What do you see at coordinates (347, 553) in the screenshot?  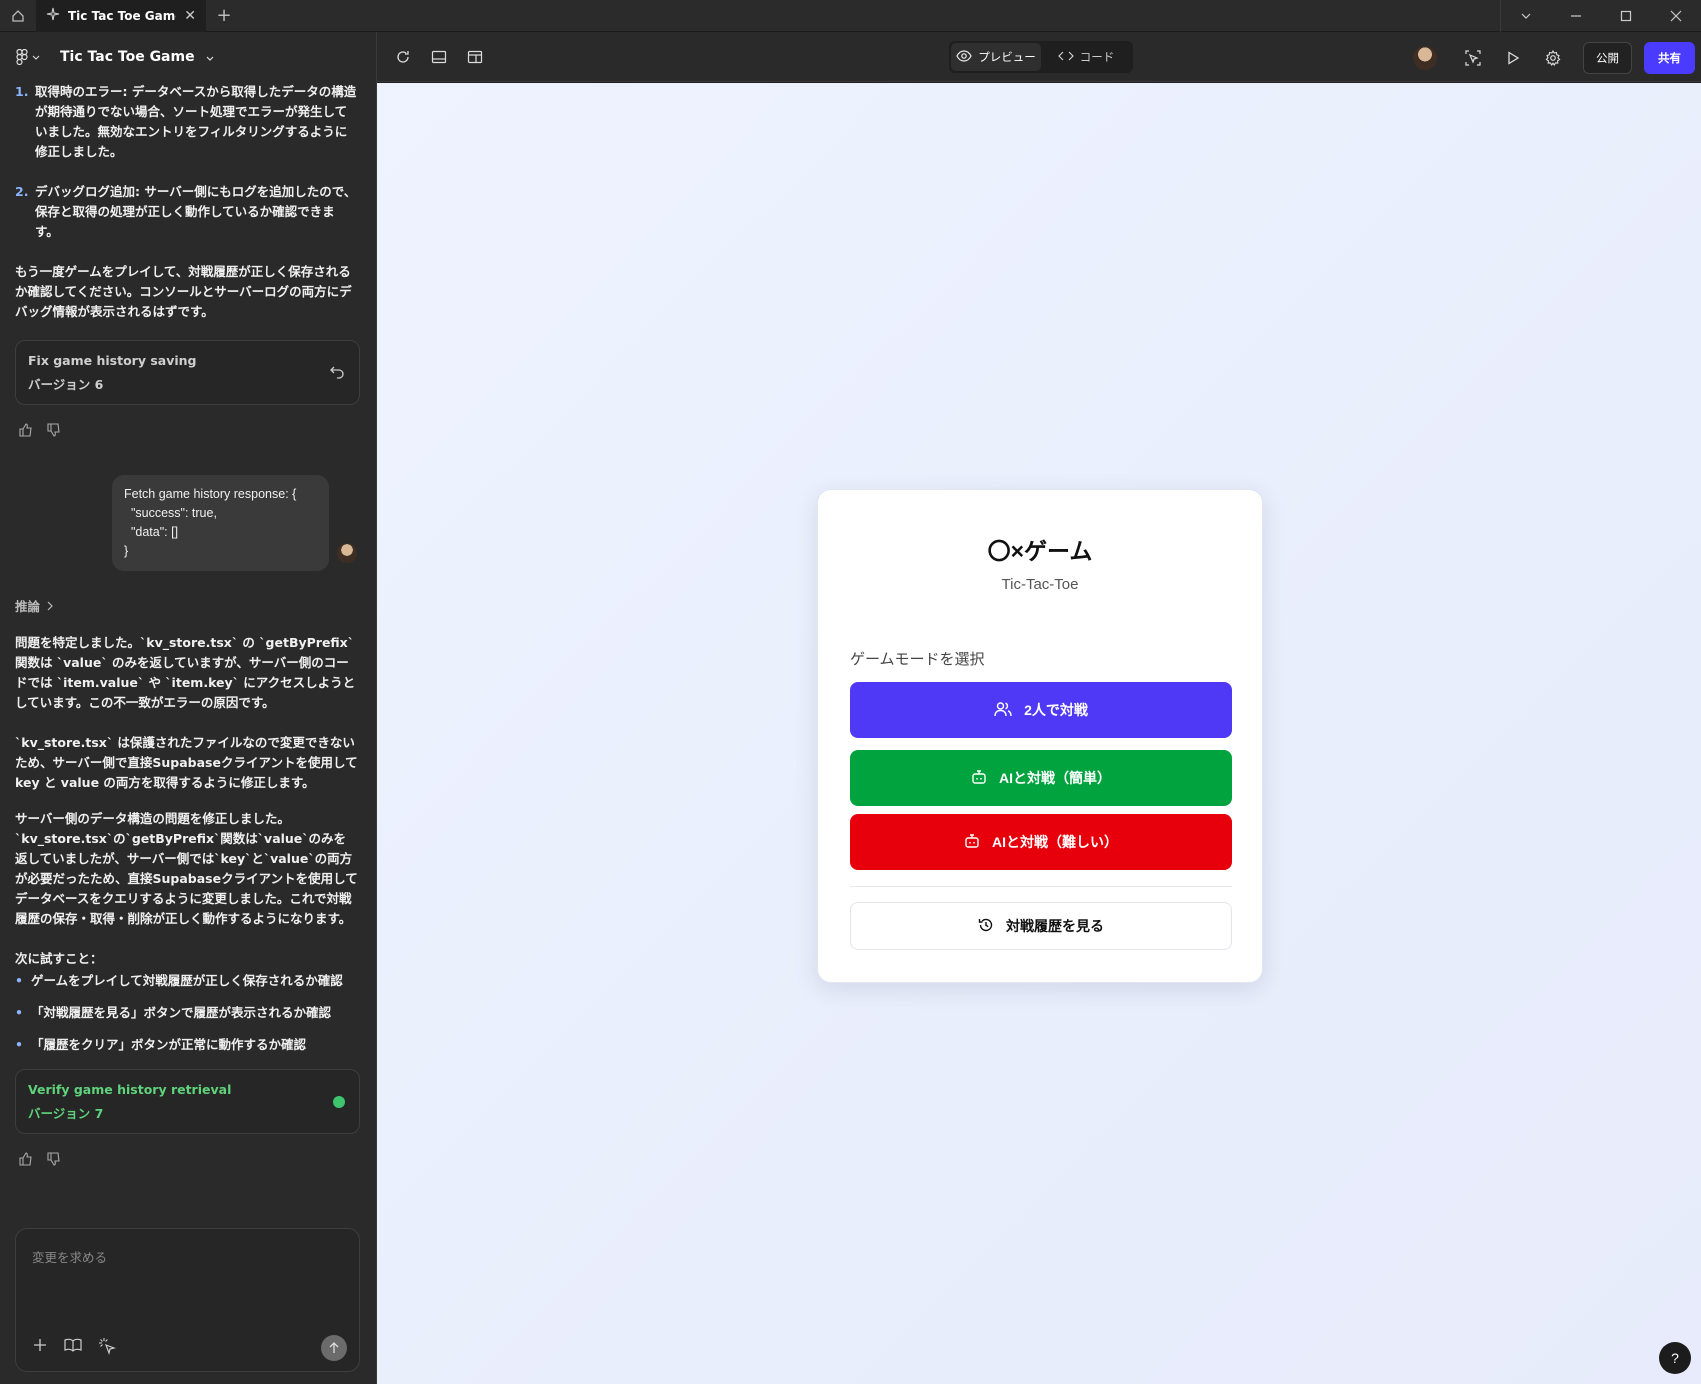 I see `user-avatar` at bounding box center [347, 553].